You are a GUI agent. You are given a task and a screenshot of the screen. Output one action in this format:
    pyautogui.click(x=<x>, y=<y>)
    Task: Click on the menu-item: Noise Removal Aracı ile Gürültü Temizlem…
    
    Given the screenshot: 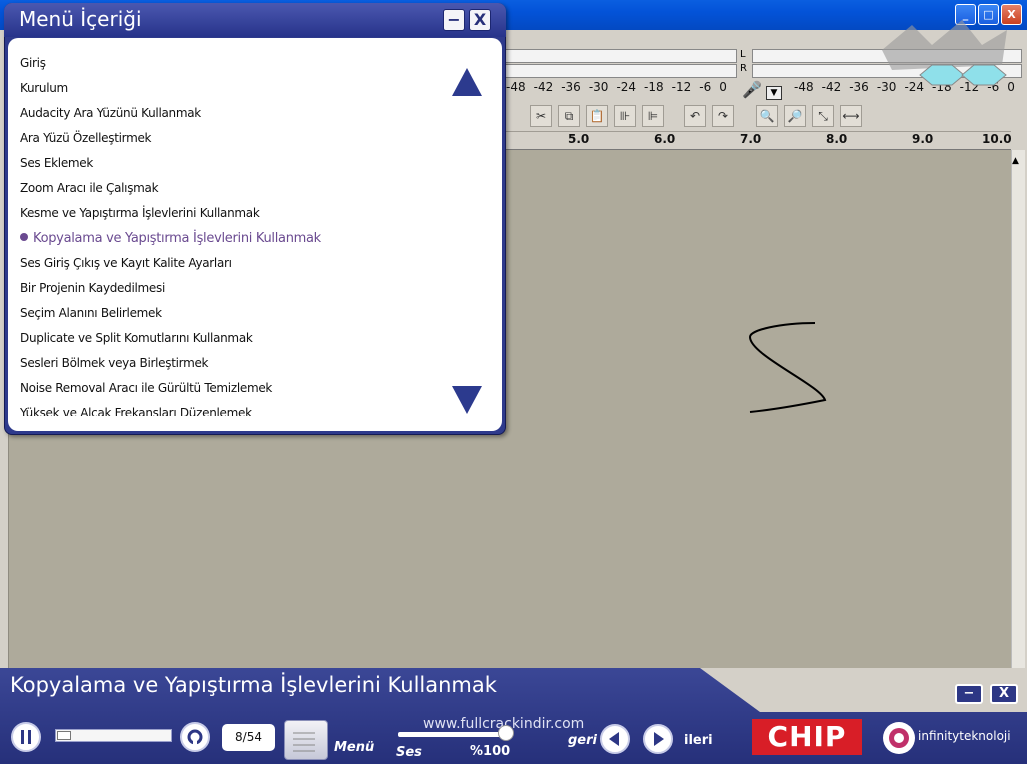 What is the action you would take?
    pyautogui.click(x=230, y=393)
    